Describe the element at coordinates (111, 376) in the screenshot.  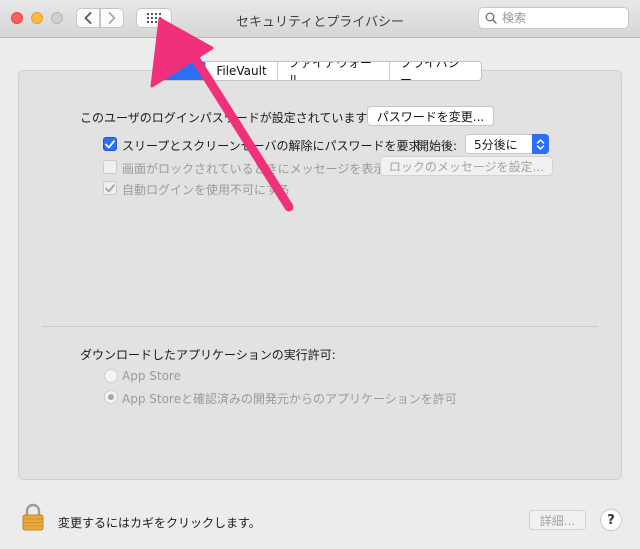
I see `radio-app-store` at that location.